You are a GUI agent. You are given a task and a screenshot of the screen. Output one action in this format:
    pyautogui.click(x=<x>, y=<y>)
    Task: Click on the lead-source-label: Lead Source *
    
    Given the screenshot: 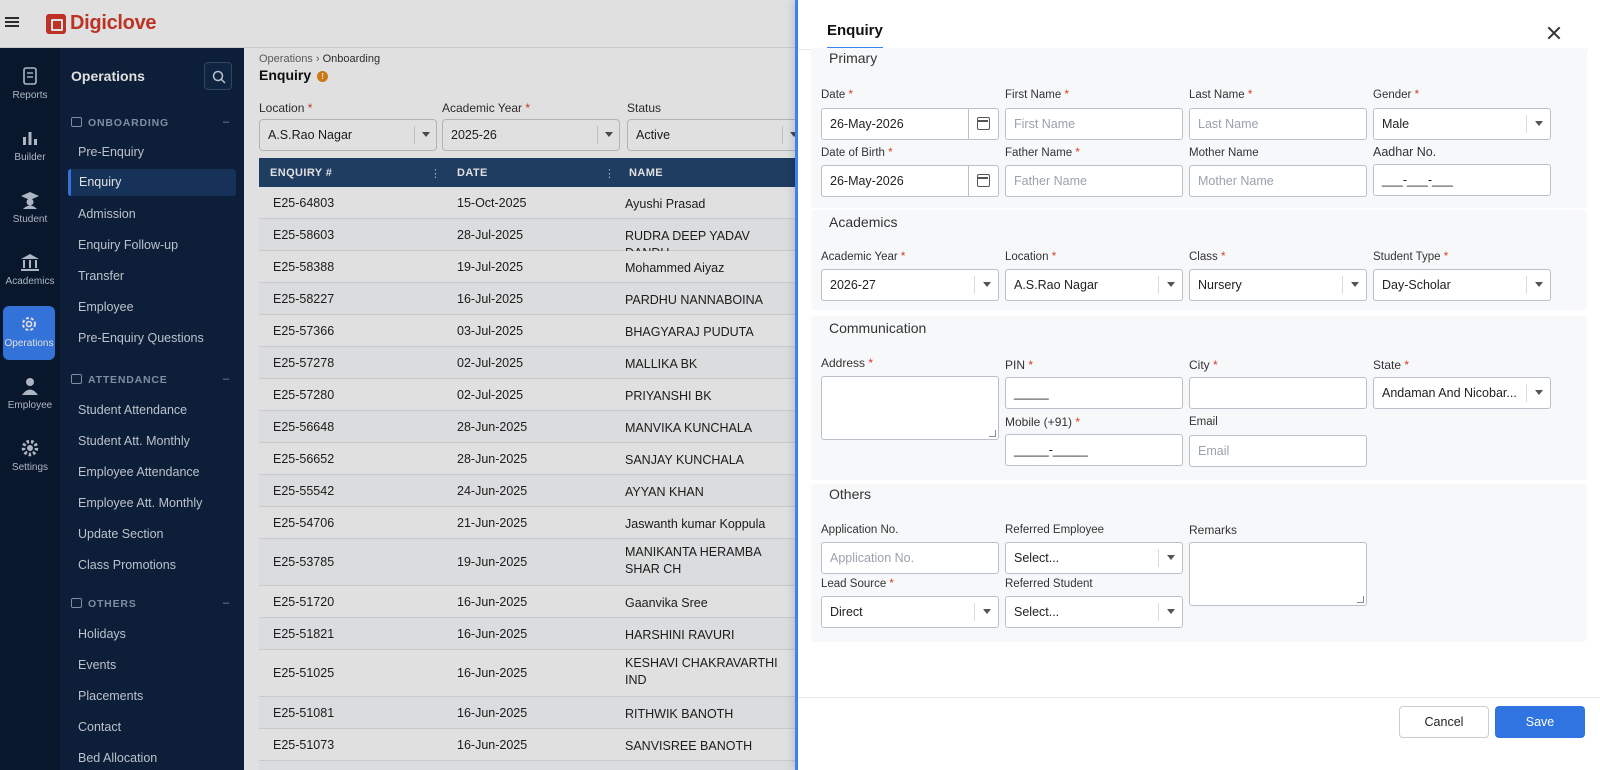 What is the action you would take?
    pyautogui.click(x=857, y=584)
    